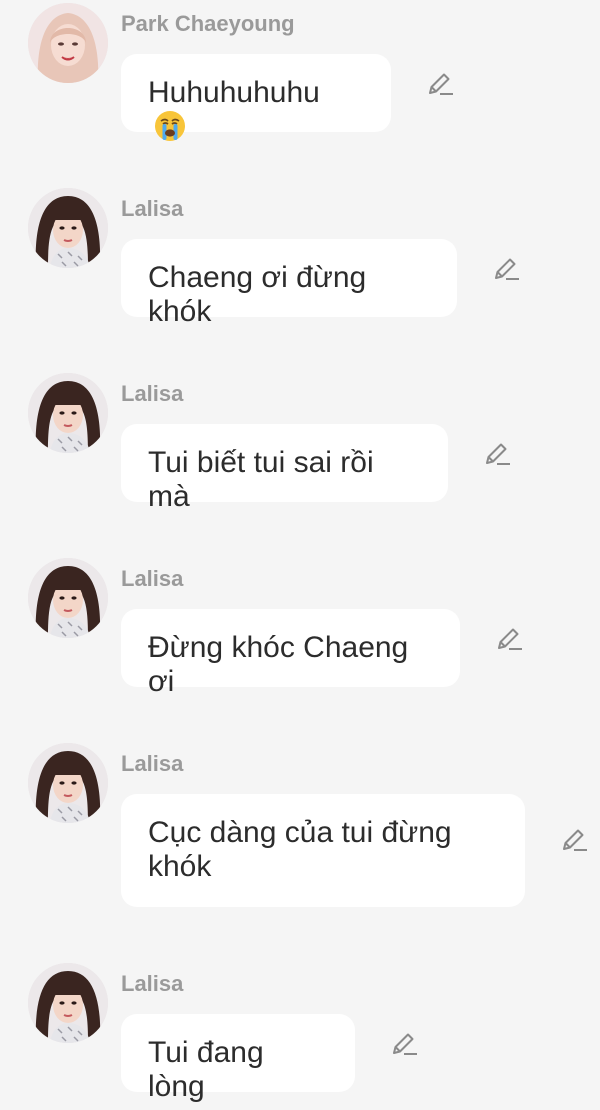  Describe the element at coordinates (257, 294) in the screenshot. I see `message-text: Chaeng ơi đừng khók` at that location.